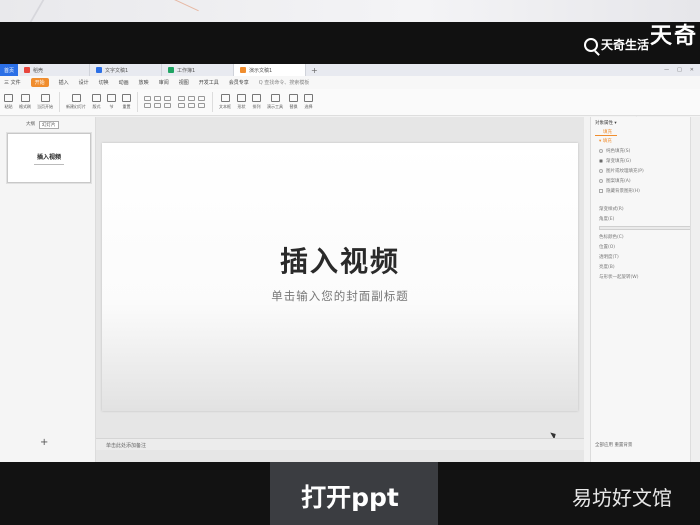 This screenshot has width=700, height=525. What do you see at coordinates (181, 105) in the screenshot?
I see `align-left-icon` at bounding box center [181, 105].